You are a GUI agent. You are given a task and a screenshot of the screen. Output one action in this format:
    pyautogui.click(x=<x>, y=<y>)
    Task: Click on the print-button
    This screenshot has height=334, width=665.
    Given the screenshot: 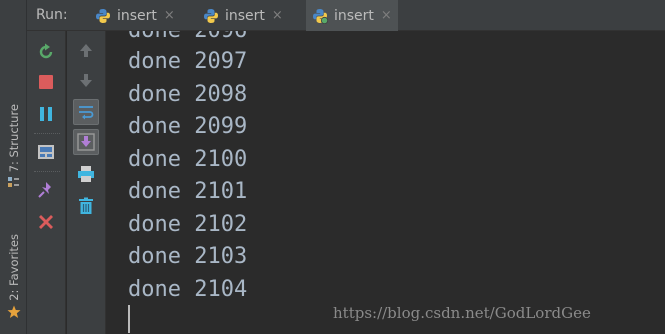 What is the action you would take?
    pyautogui.click(x=86, y=174)
    